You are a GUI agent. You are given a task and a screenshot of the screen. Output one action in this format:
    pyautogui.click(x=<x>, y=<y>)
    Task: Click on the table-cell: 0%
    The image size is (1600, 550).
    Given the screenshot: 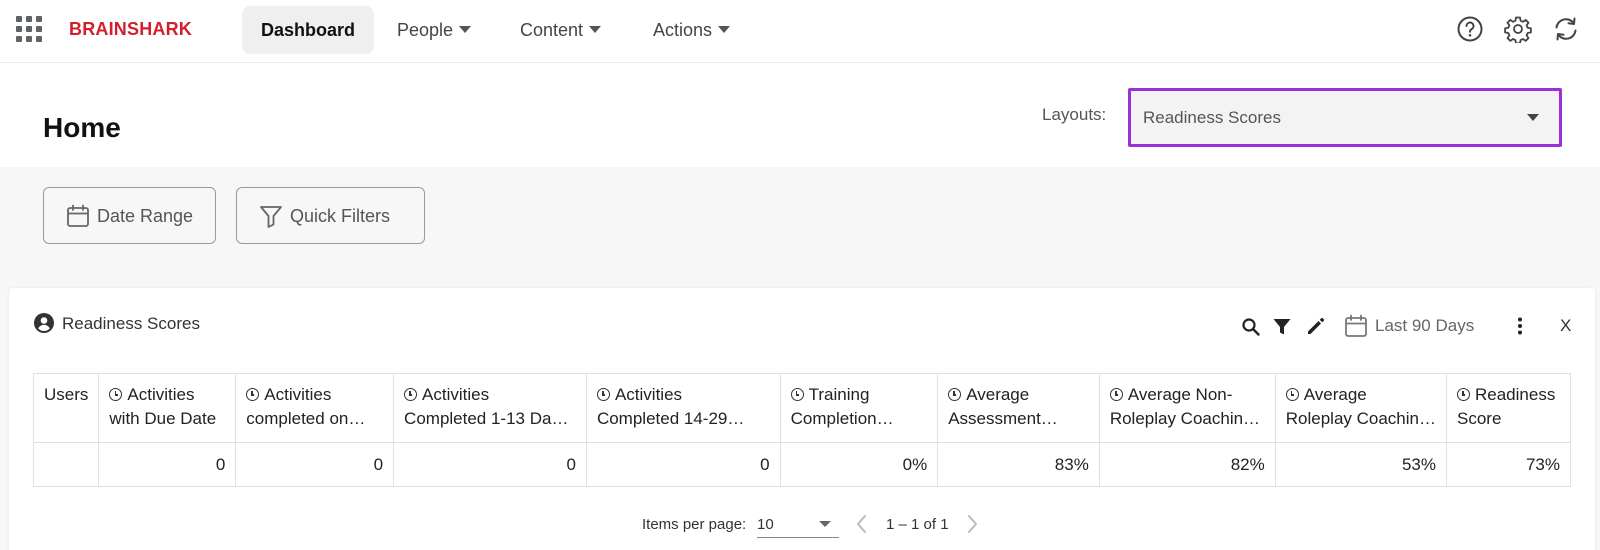 What is the action you would take?
    pyautogui.click(x=859, y=464)
    